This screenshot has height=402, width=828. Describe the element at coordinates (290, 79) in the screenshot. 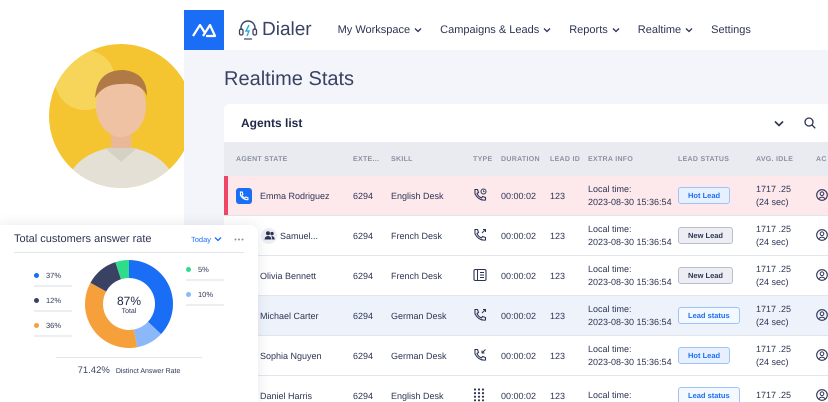

I see `page-title: Realtime Stats` at that location.